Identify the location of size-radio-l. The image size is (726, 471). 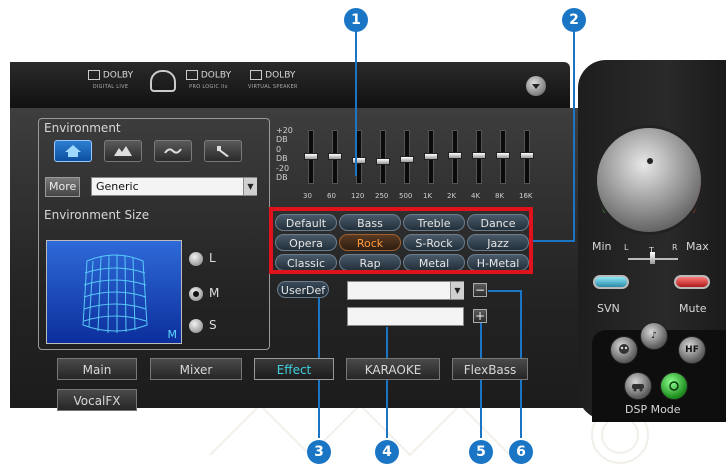
(196, 259).